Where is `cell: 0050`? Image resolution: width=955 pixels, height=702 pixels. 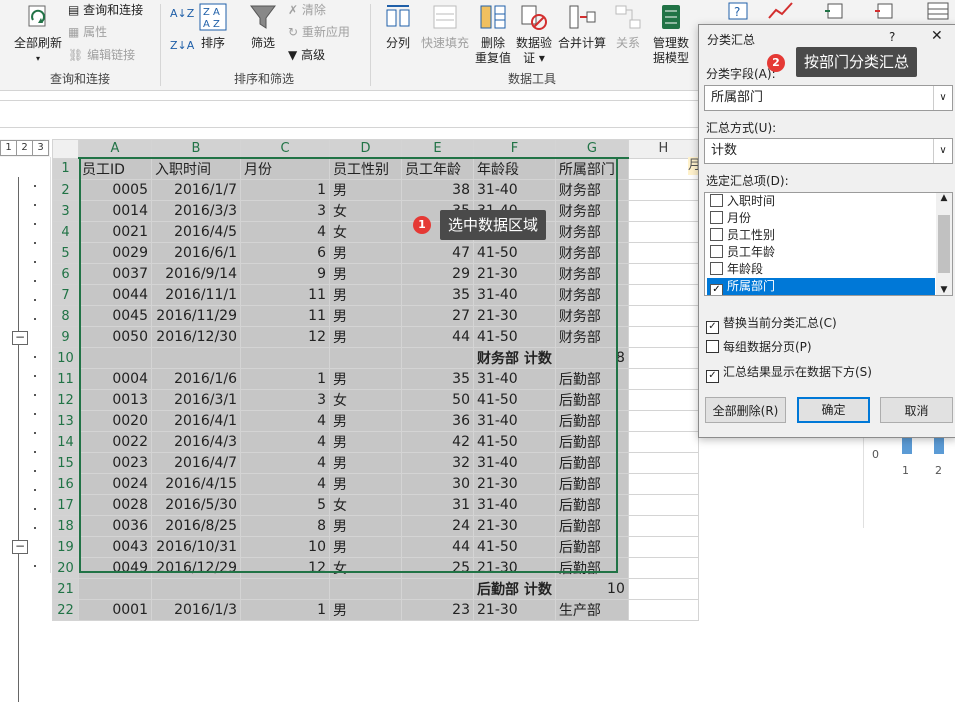 cell: 0050 is located at coordinates (115, 337).